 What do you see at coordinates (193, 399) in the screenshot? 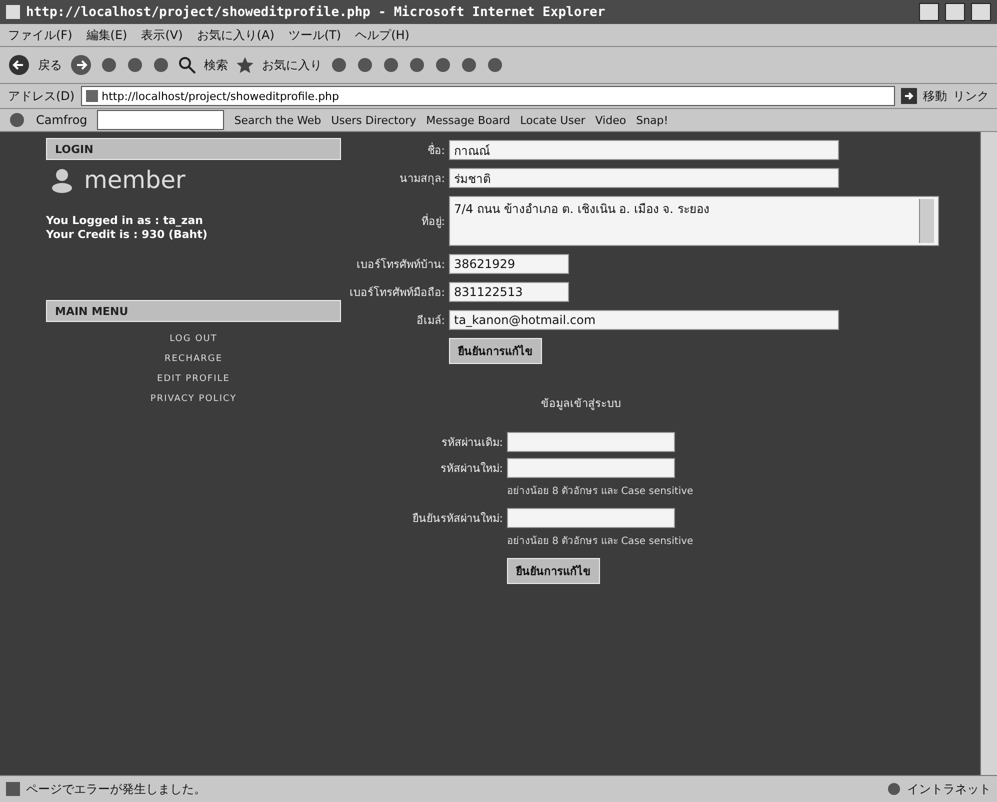
I see `menu-link: PRIVACY POLICY` at bounding box center [193, 399].